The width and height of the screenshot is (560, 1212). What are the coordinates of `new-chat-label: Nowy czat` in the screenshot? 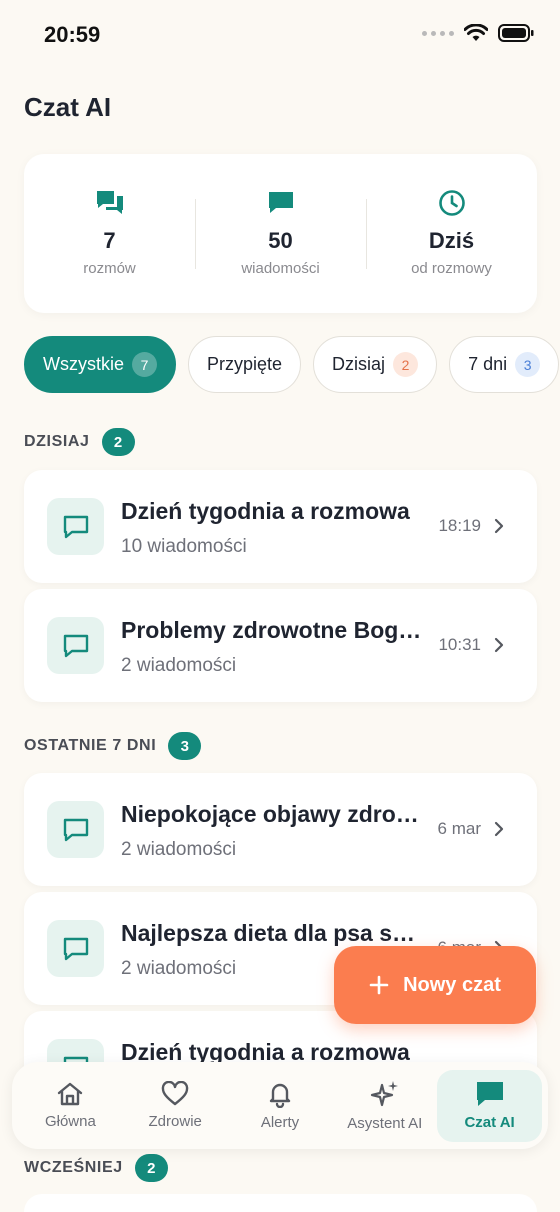 It's located at (452, 984).